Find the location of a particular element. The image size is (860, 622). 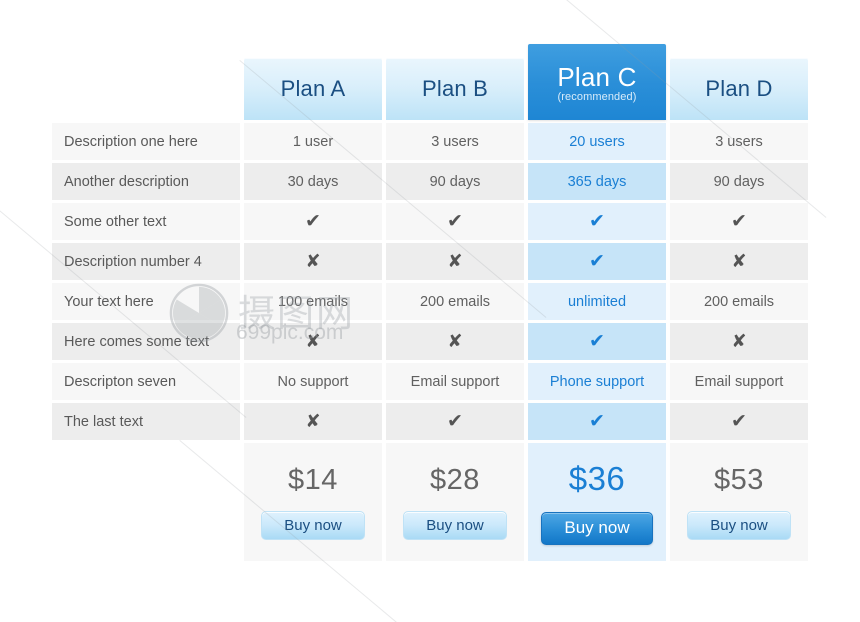

table-cell: Phone support is located at coordinates (597, 381).